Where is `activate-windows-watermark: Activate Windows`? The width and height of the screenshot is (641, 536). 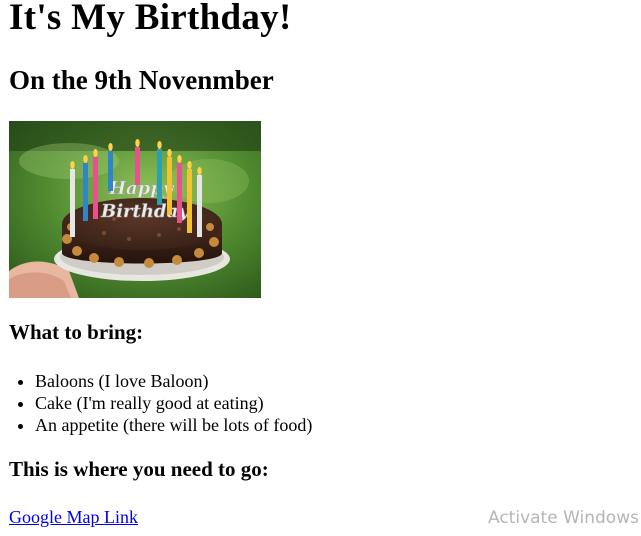 activate-windows-watermark: Activate Windows is located at coordinates (563, 518).